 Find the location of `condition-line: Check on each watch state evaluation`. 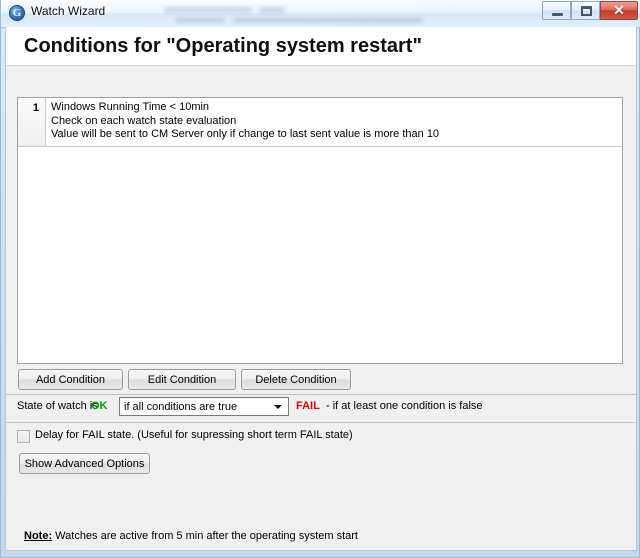

condition-line: Check on each watch state evaluation is located at coordinates (144, 120).